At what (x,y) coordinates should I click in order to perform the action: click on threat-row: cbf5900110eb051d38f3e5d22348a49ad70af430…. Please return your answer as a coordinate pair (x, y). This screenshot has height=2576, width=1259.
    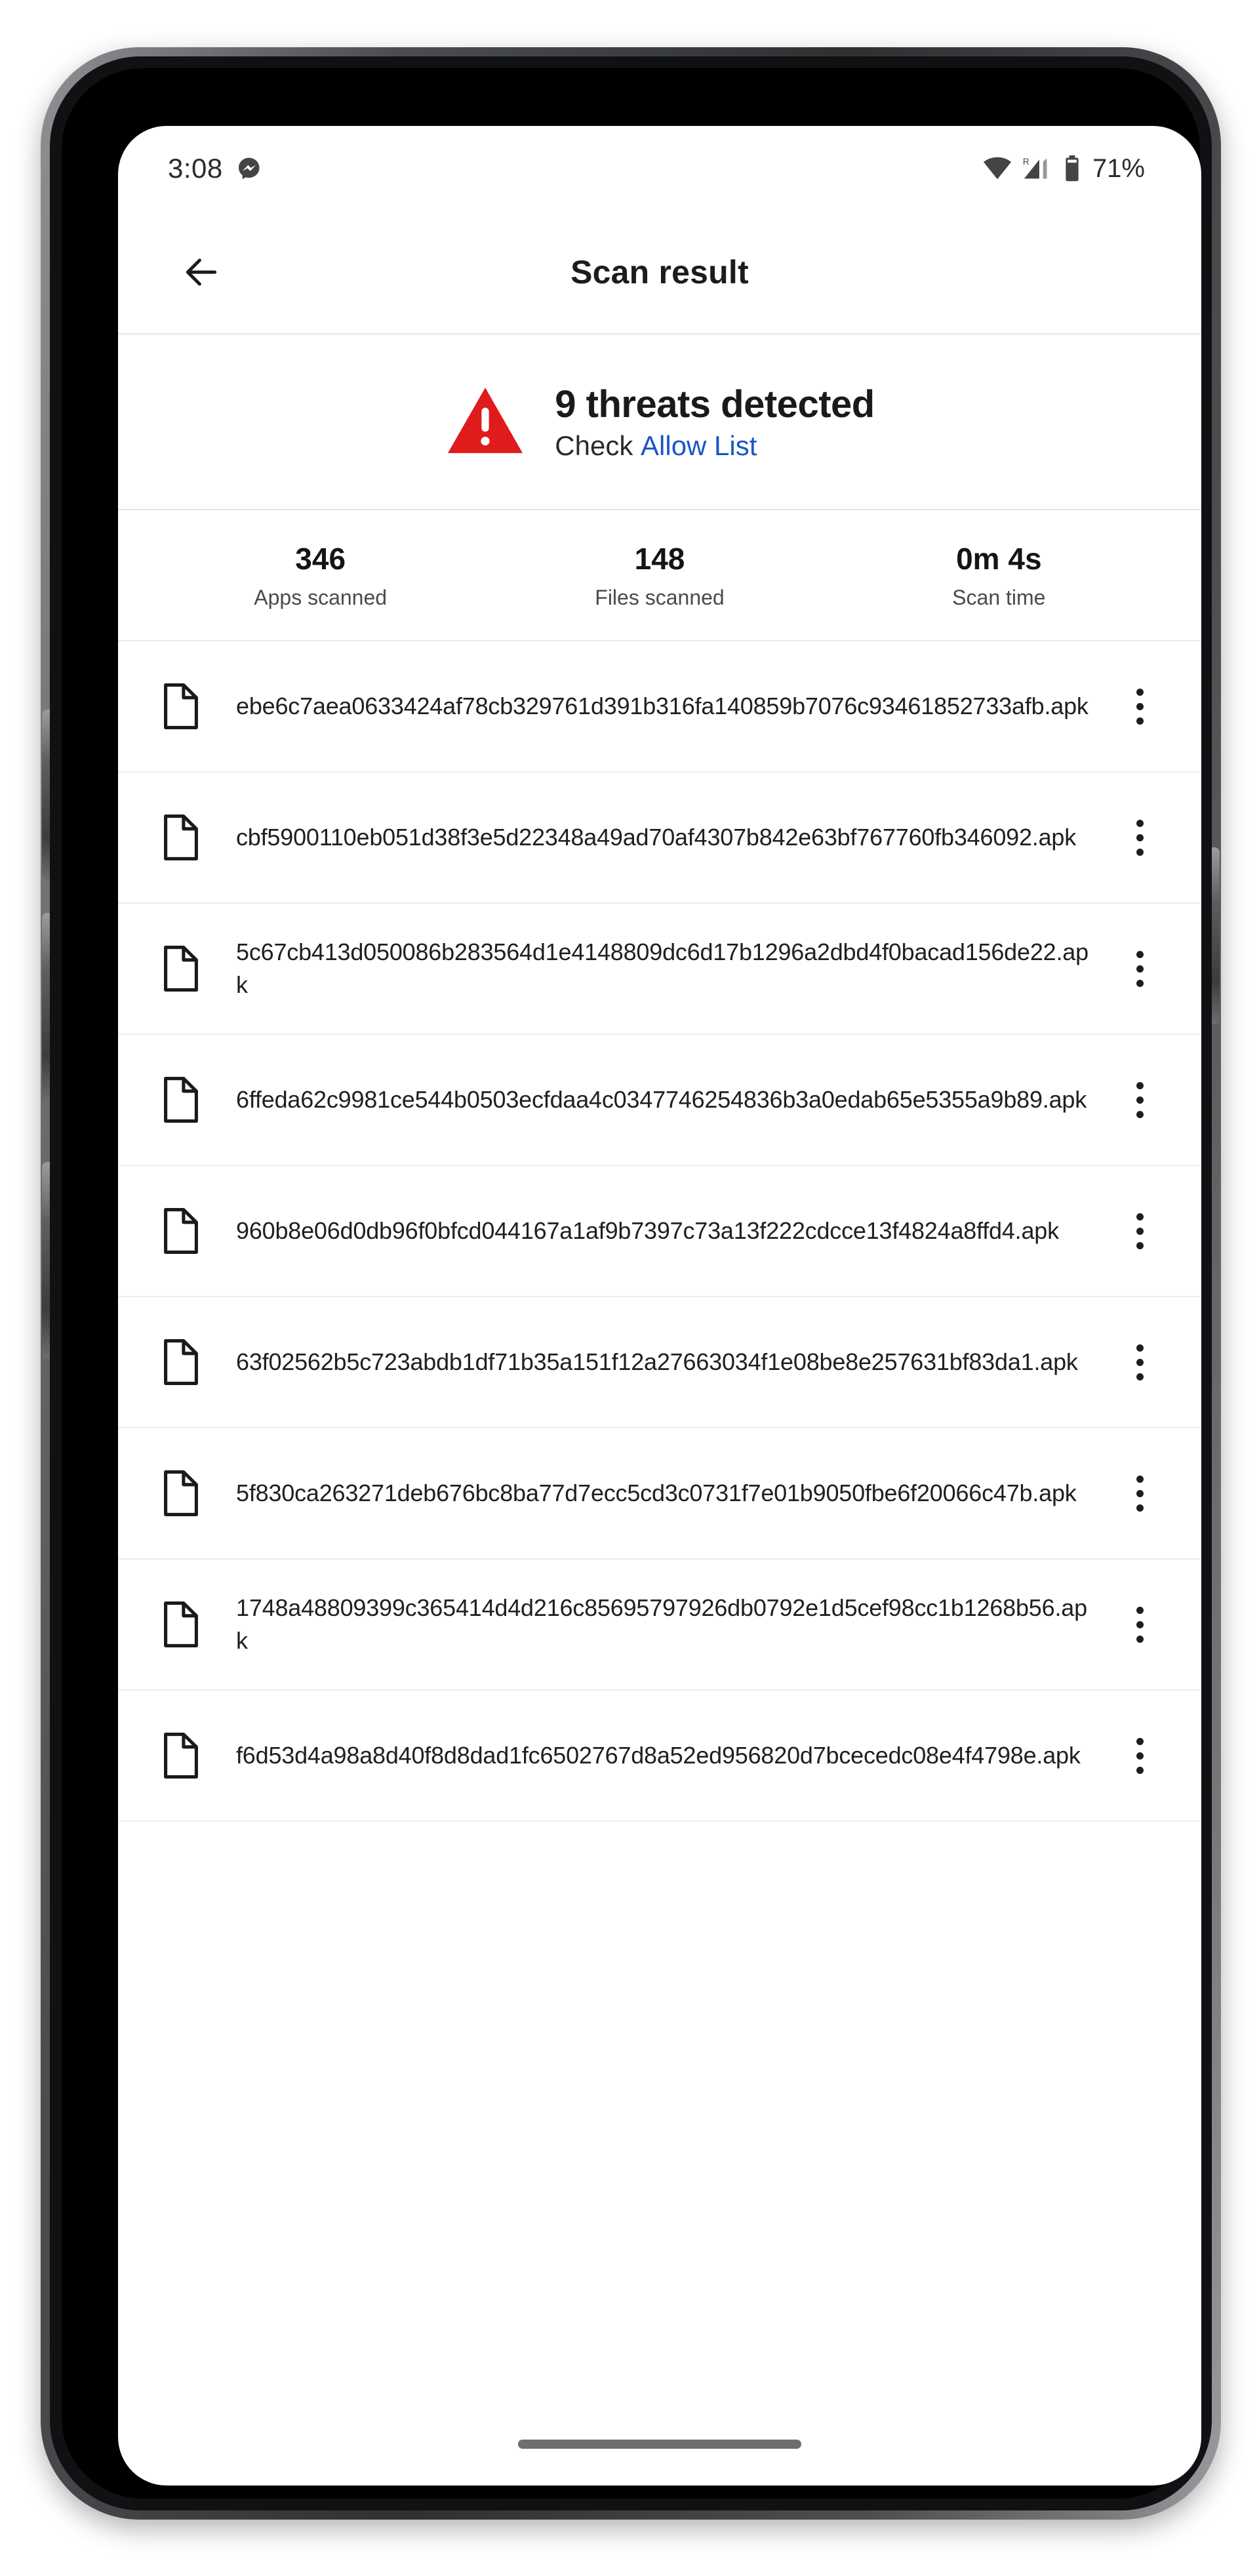
    Looking at the image, I should click on (660, 838).